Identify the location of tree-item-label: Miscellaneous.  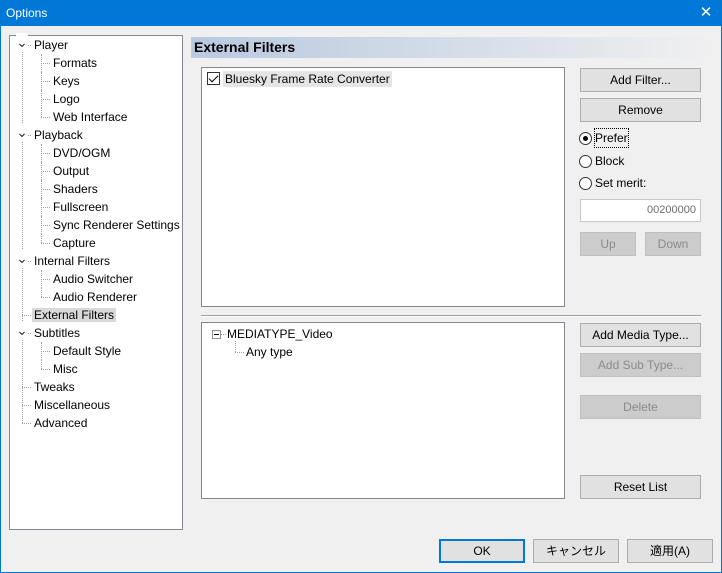
(72, 405).